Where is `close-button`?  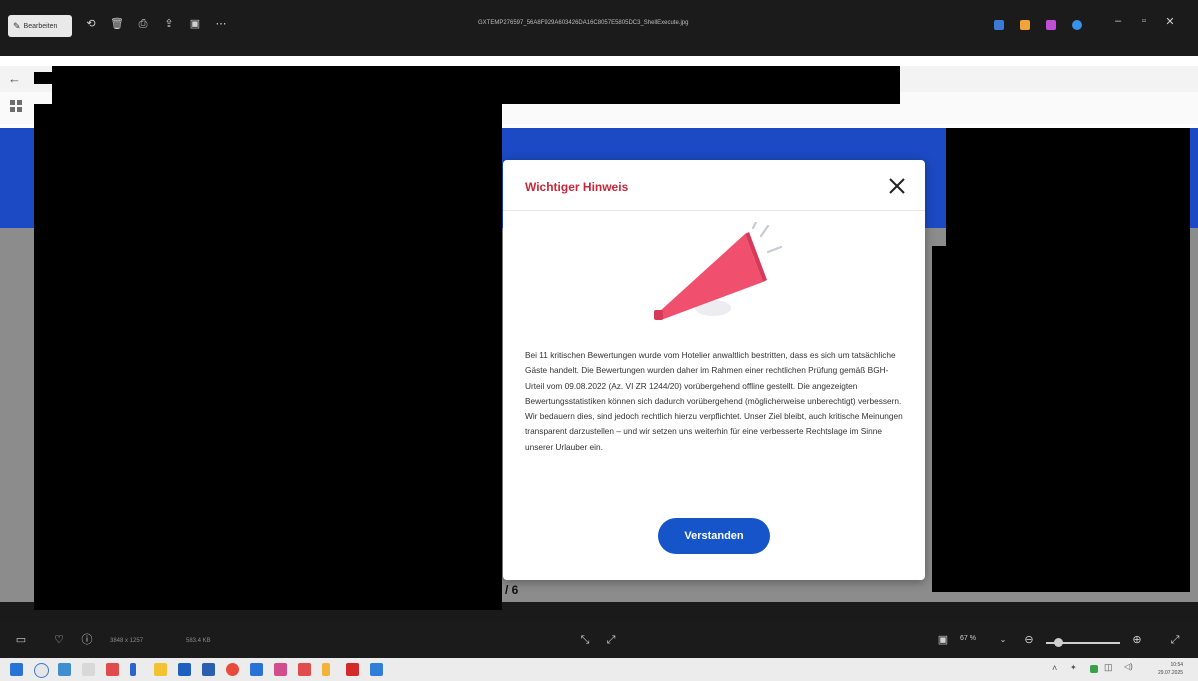
close-button is located at coordinates (897, 186).